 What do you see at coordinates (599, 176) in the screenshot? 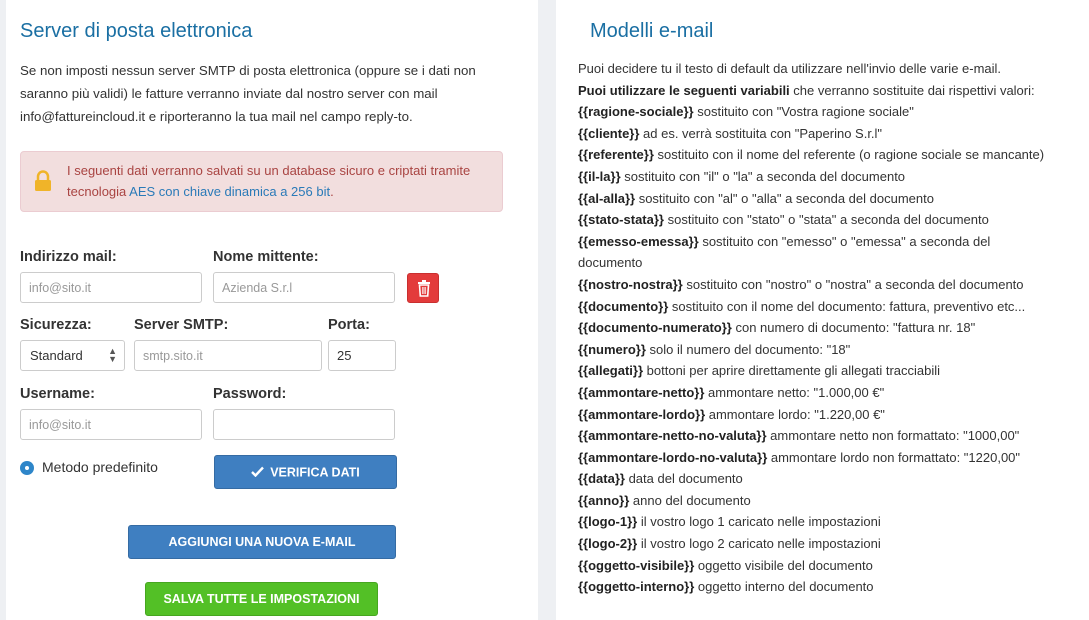
I see `variable-name: {{il-la}}` at bounding box center [599, 176].